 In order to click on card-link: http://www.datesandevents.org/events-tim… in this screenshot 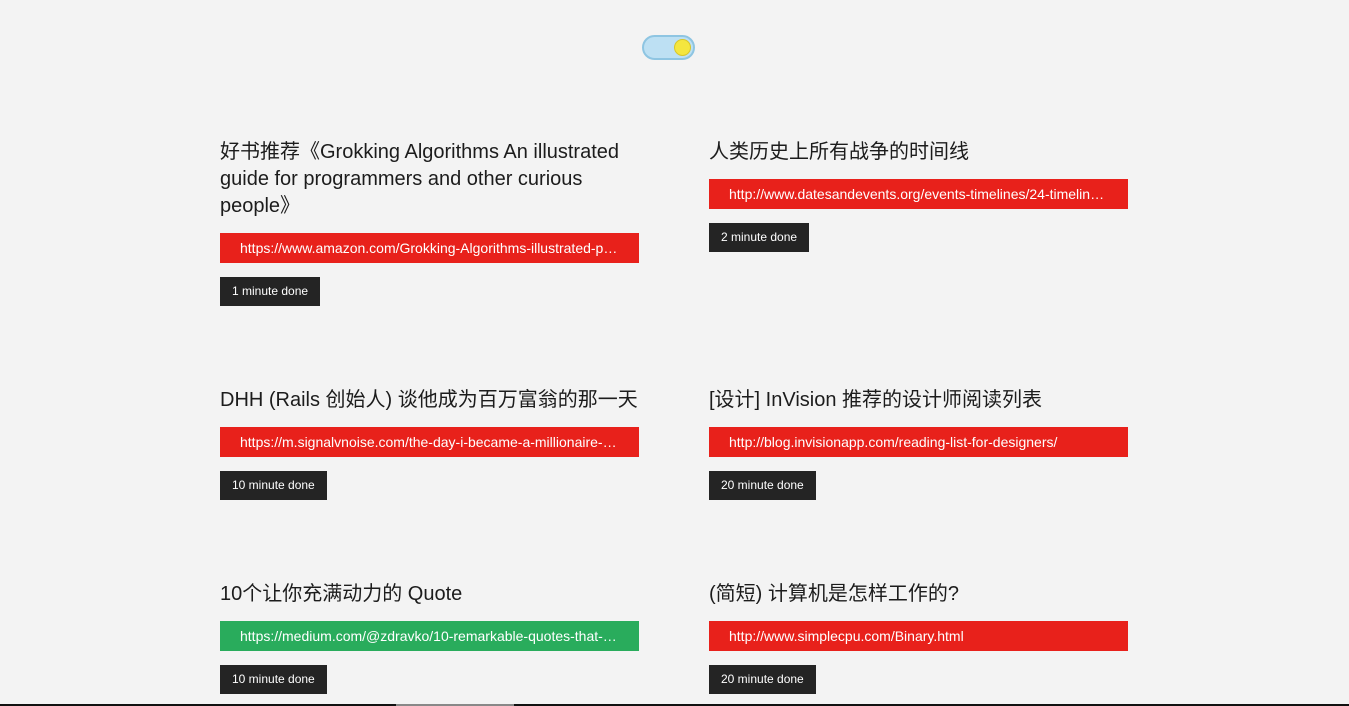, I will do `click(918, 194)`.